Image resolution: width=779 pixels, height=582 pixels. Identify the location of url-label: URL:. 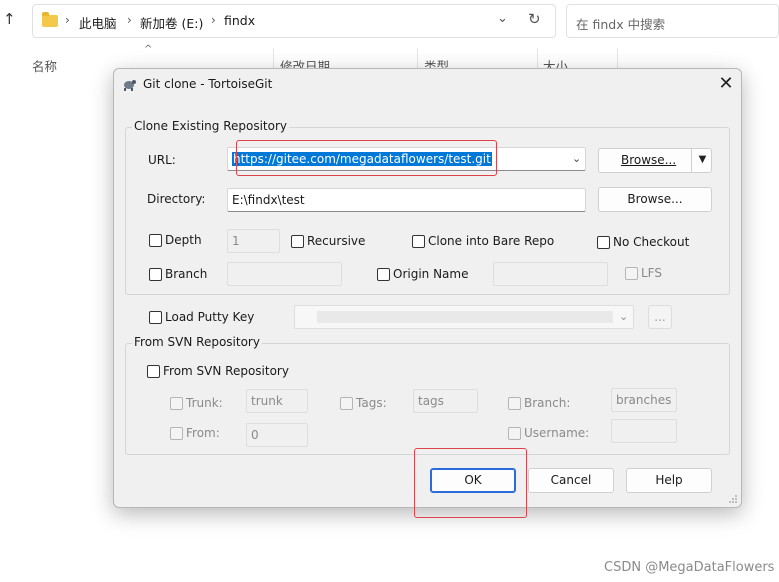
(162, 160).